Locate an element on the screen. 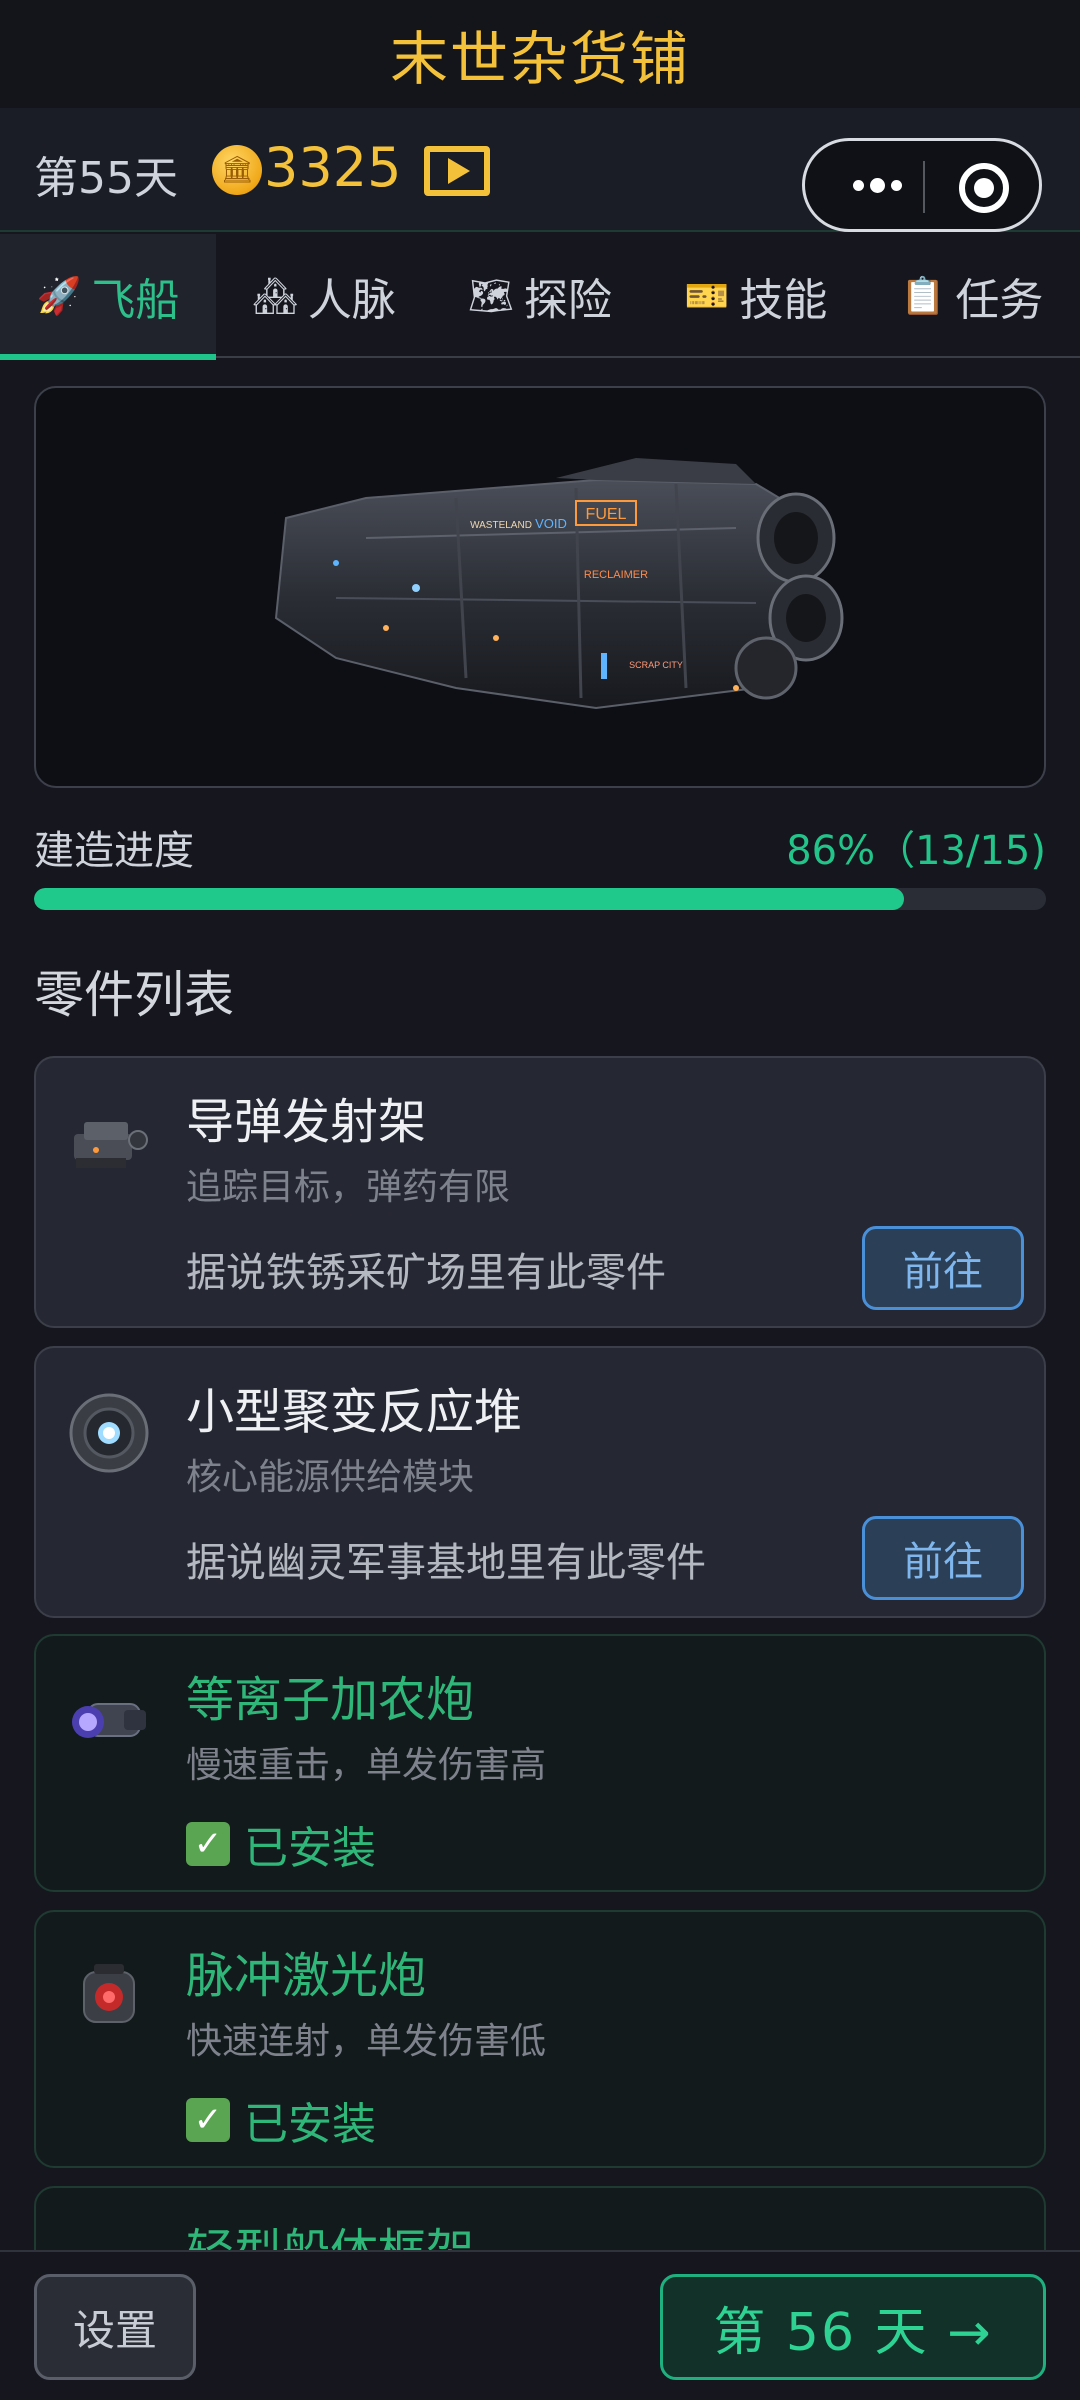 The width and height of the screenshot is (1080, 2400). spaceship-image: FUEL WASTELAND VOID RECLAIMER SCRAP CITY is located at coordinates (559, 584).